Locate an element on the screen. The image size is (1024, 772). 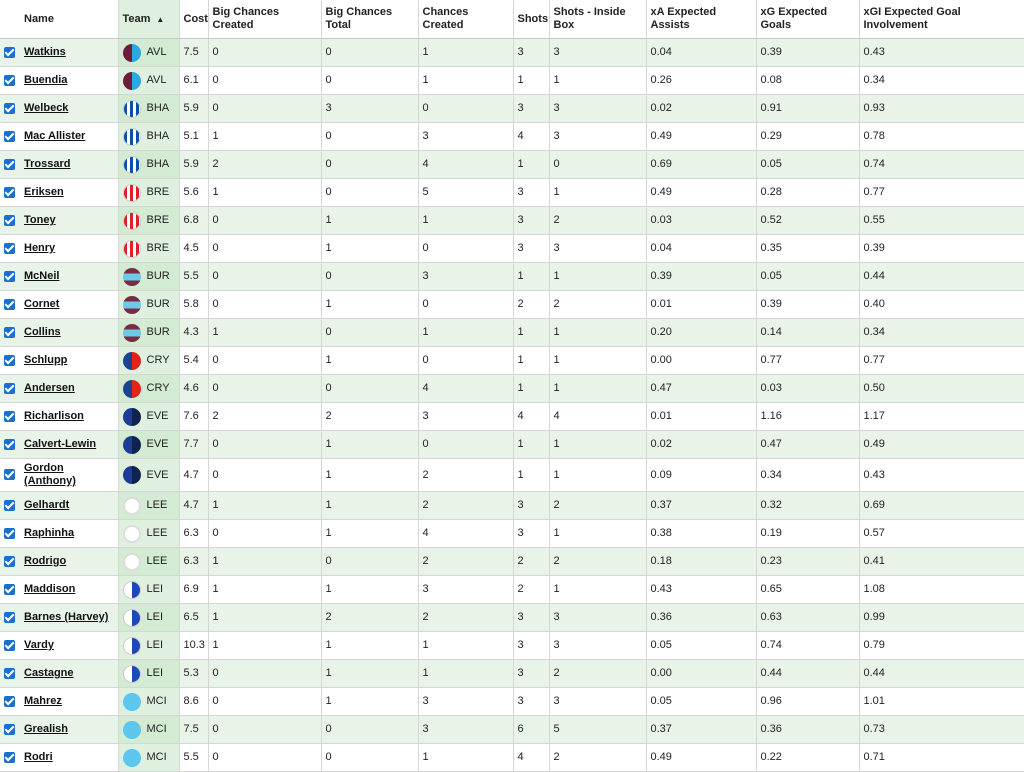
big-chances-total-cell: 2 is located at coordinates (370, 416).